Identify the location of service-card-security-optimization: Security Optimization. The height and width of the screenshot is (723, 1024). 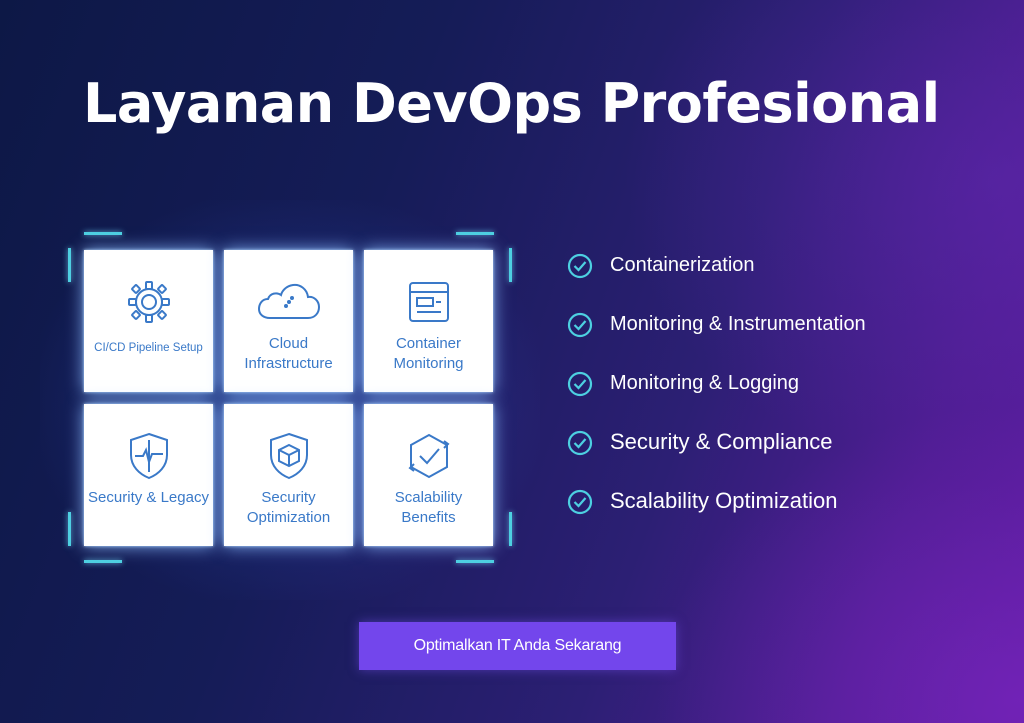
(288, 475).